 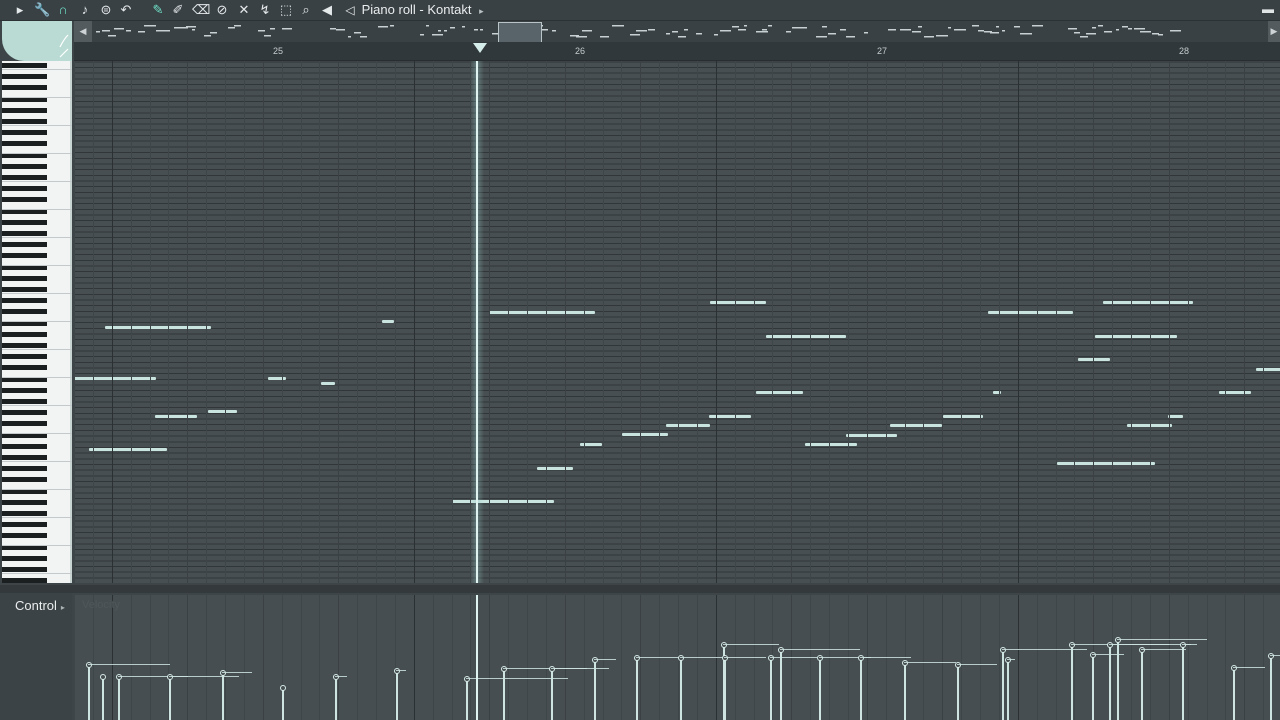 What do you see at coordinates (42, 10) in the screenshot?
I see `wrench-icon: 🔧` at bounding box center [42, 10].